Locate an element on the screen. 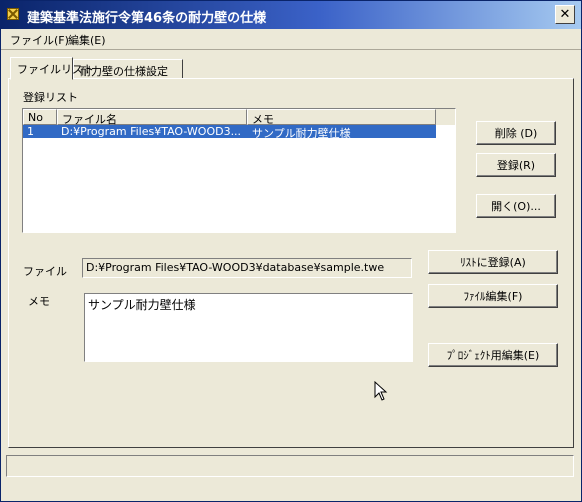  registration-list-label: 登録リスト is located at coordinates (50, 97).